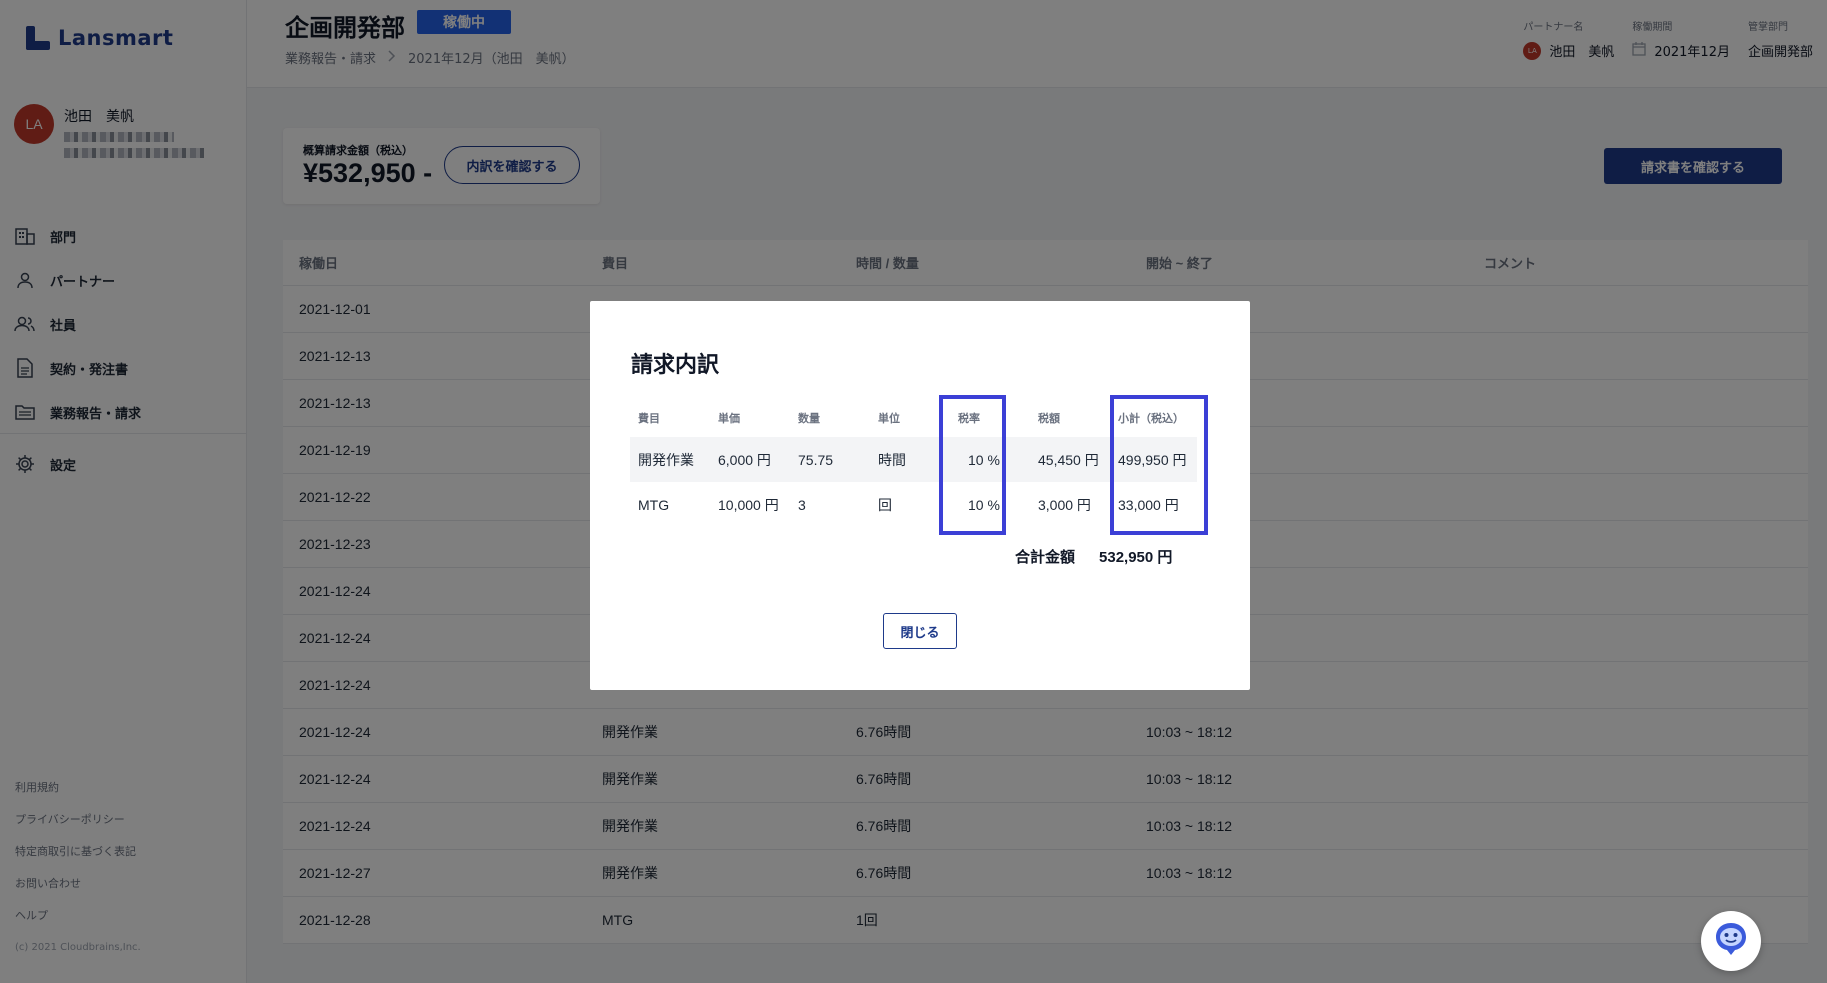  I want to click on chat-widget-button, so click(1731, 941).